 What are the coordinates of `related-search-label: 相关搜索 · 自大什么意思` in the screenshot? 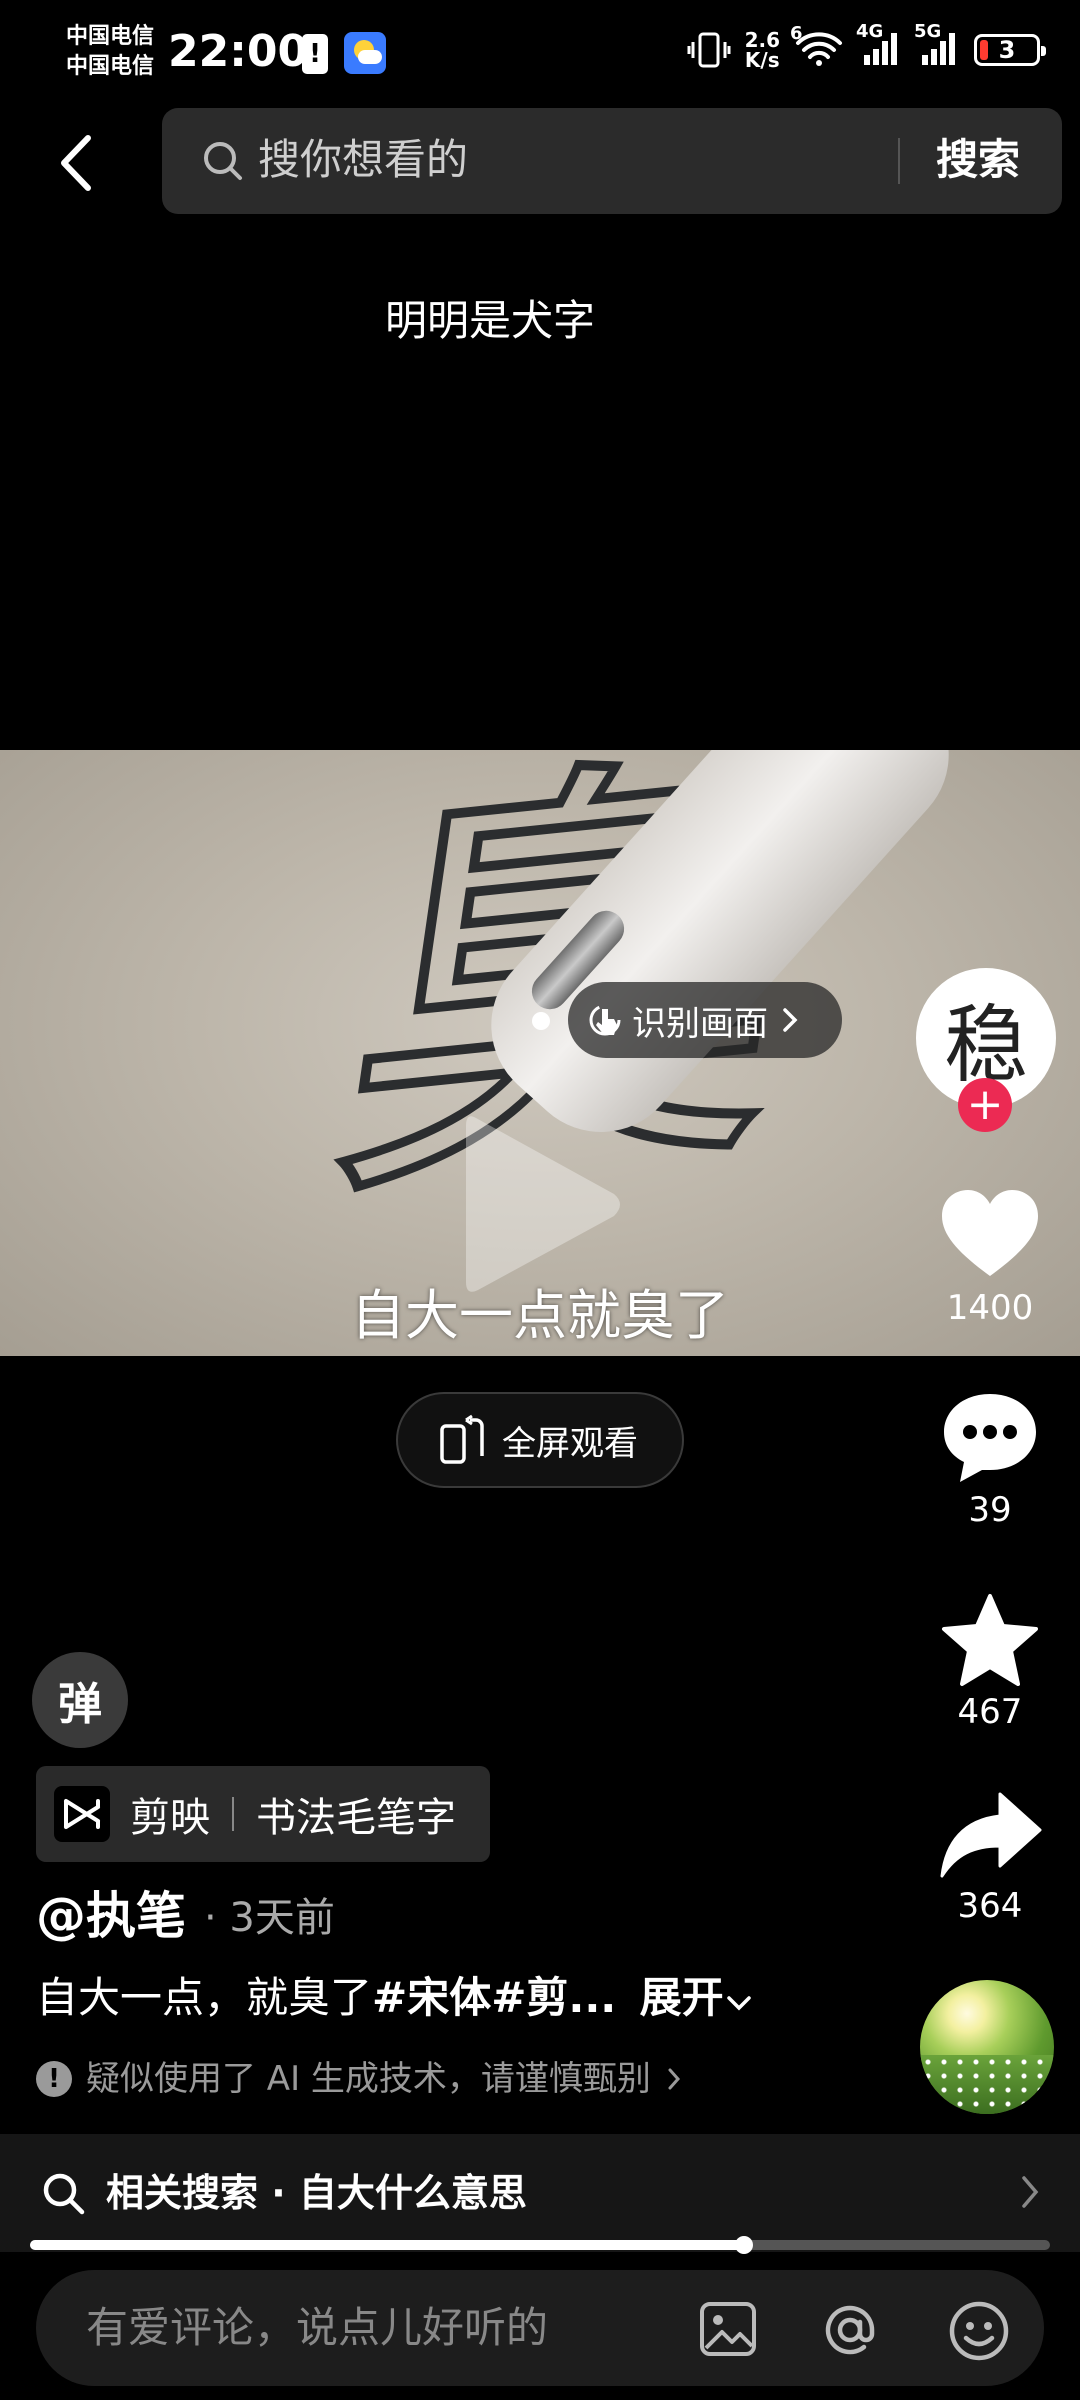 It's located at (316, 2193).